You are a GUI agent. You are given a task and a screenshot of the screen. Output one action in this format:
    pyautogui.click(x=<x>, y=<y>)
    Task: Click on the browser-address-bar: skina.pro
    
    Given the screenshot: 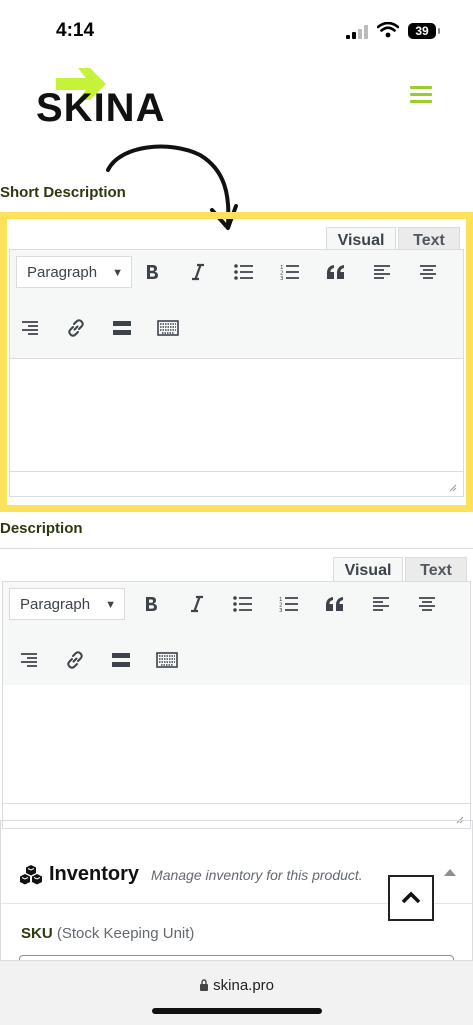 What is the action you would take?
    pyautogui.click(x=236, y=992)
    